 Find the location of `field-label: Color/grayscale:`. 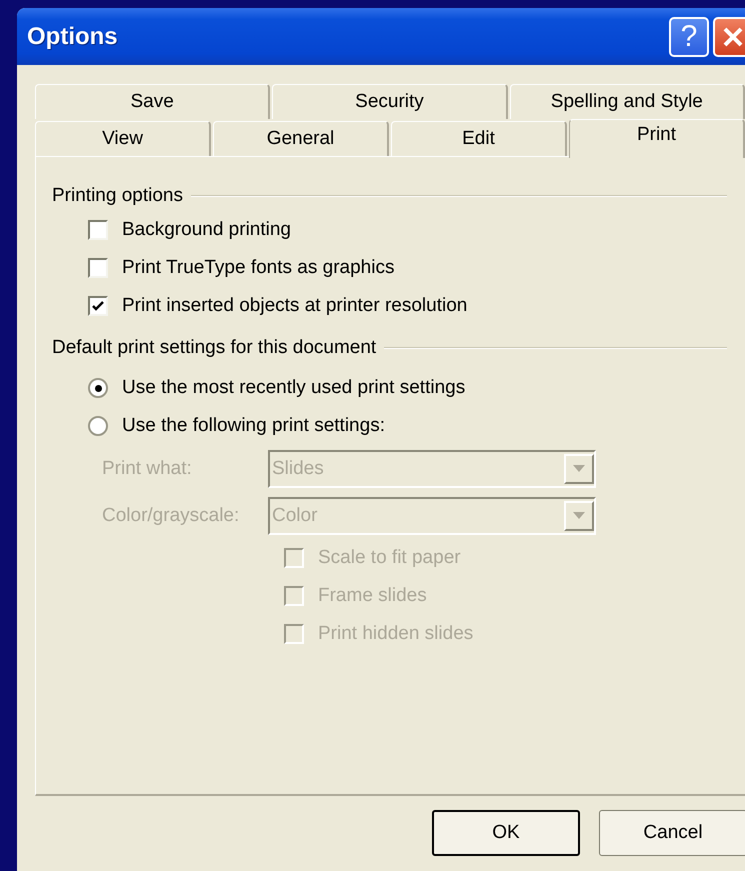

field-label: Color/grayscale: is located at coordinates (171, 515).